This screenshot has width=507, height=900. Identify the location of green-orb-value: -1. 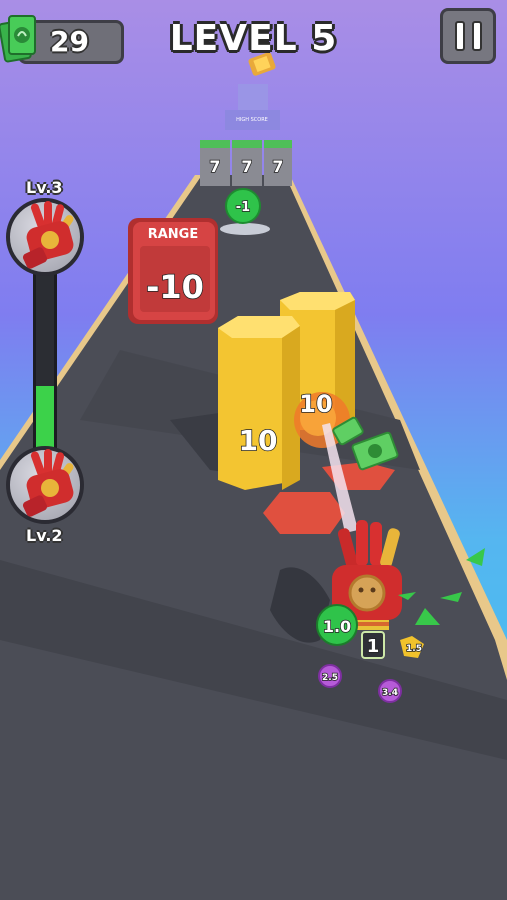
(243, 207).